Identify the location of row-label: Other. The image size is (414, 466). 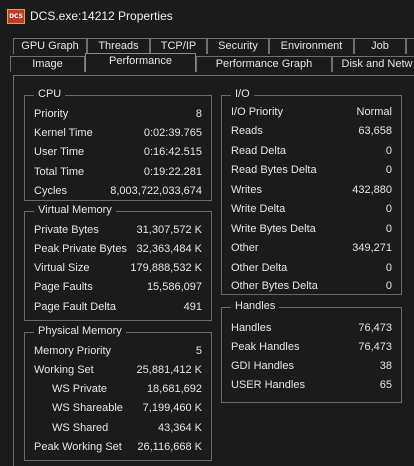
(245, 247).